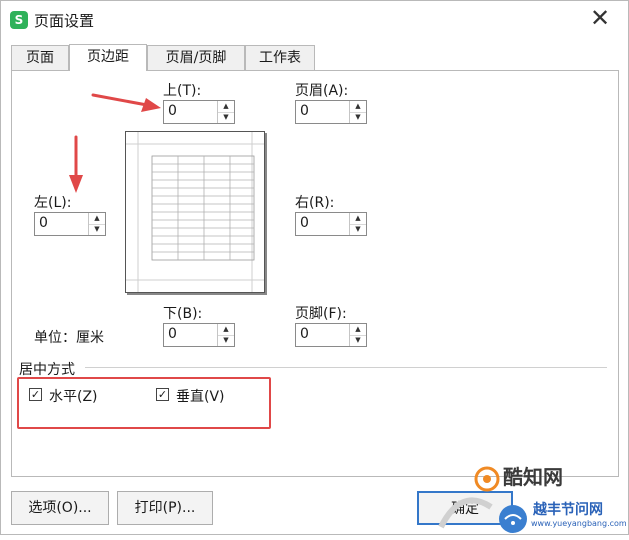 This screenshot has width=629, height=540. What do you see at coordinates (126, 102) in the screenshot?
I see `arrow-to-top-margin-icon` at bounding box center [126, 102].